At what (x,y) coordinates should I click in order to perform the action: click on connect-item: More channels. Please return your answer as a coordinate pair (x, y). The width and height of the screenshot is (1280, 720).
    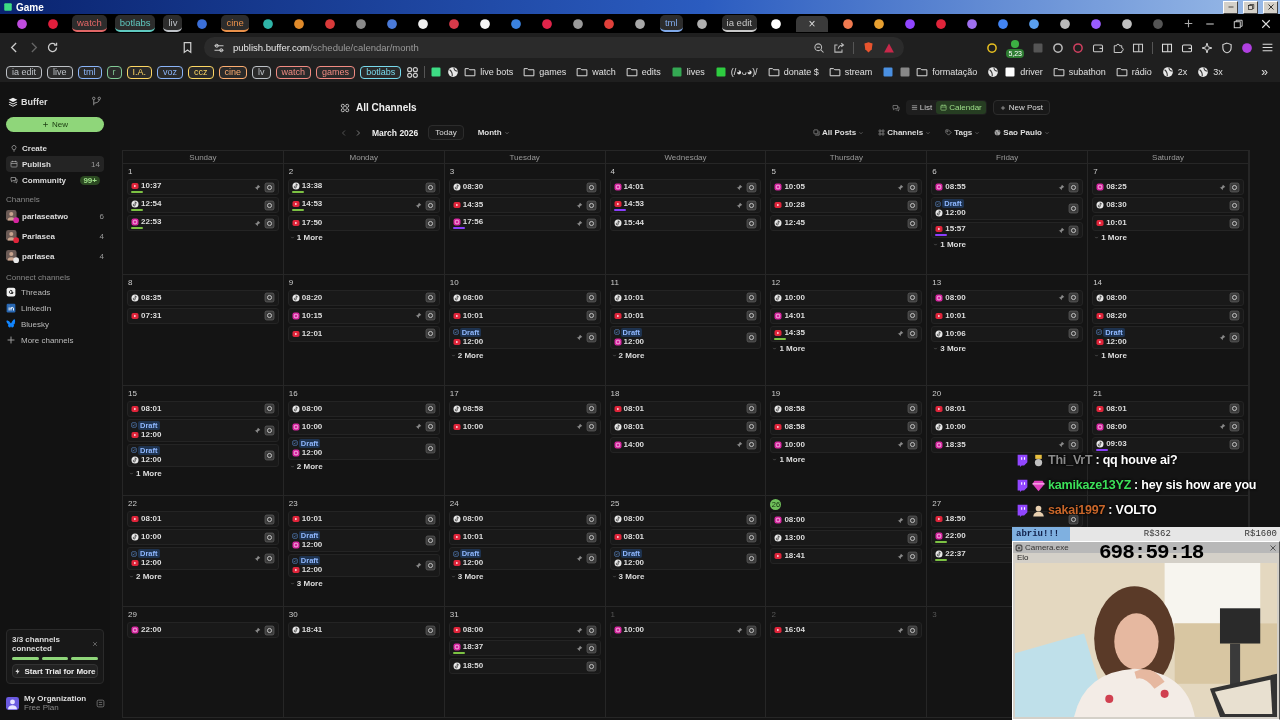
    Looking at the image, I should click on (55, 340).